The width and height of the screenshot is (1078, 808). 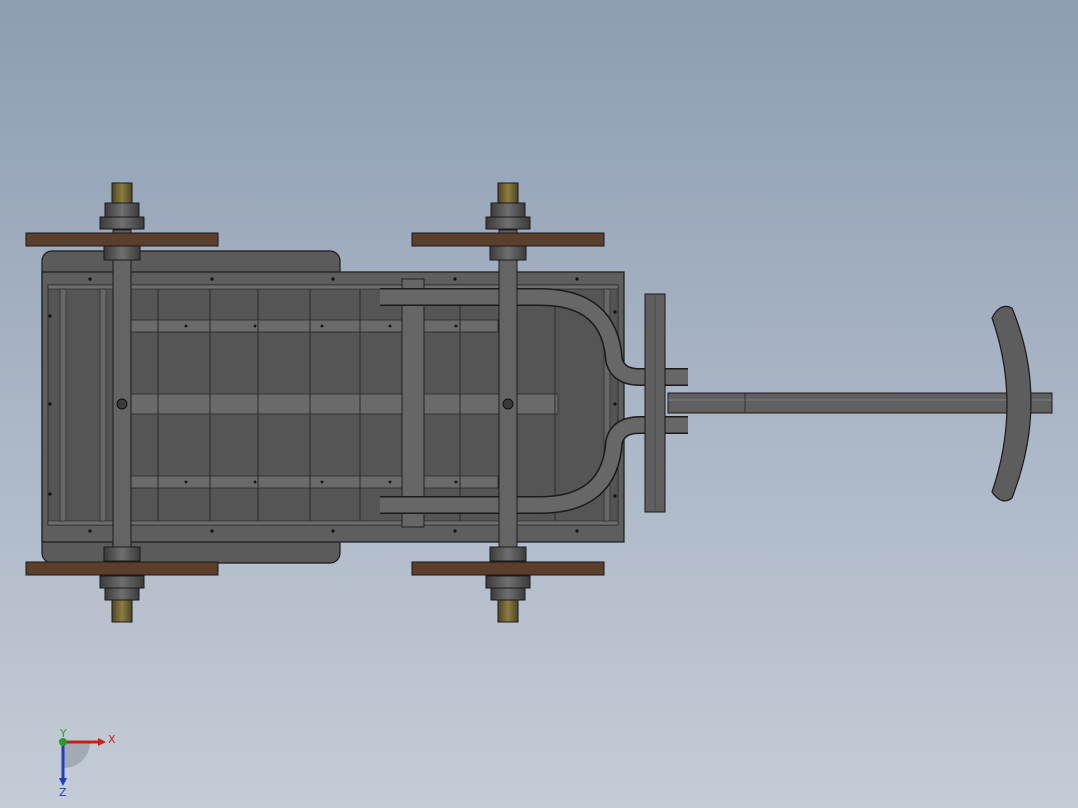 What do you see at coordinates (63, 782) in the screenshot?
I see `triad-z-arrow` at bounding box center [63, 782].